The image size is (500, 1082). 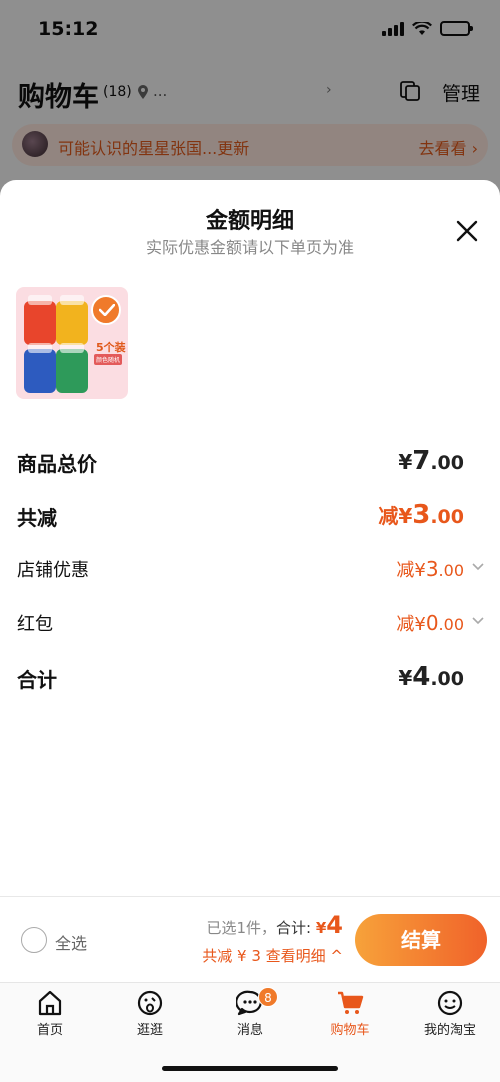 I want to click on tab-browse: 逛逛, so click(x=150, y=1013).